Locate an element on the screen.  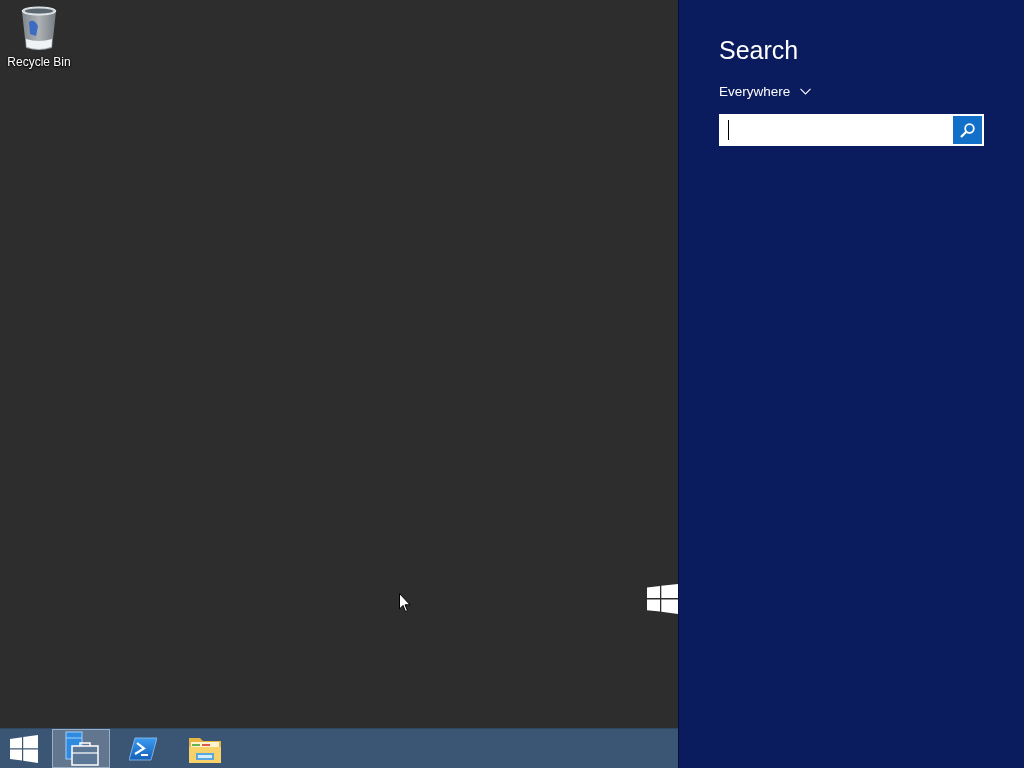
chevron-down-icon is located at coordinates (806, 91).